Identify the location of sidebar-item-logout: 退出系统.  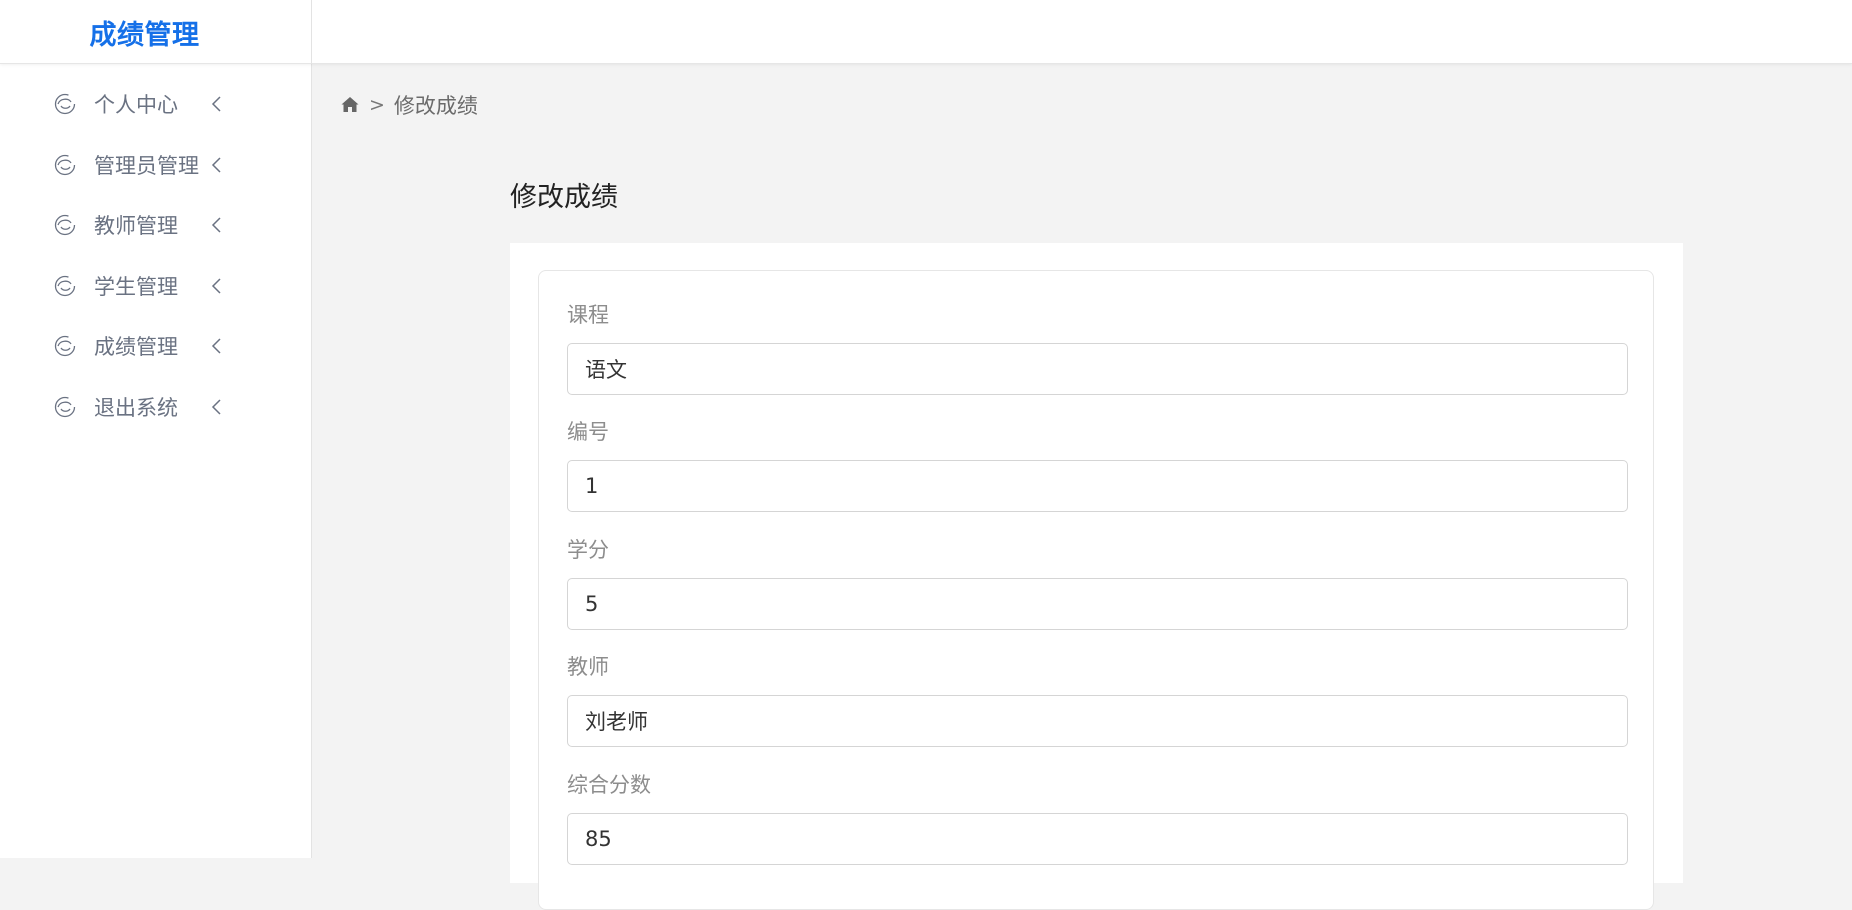
(155, 407).